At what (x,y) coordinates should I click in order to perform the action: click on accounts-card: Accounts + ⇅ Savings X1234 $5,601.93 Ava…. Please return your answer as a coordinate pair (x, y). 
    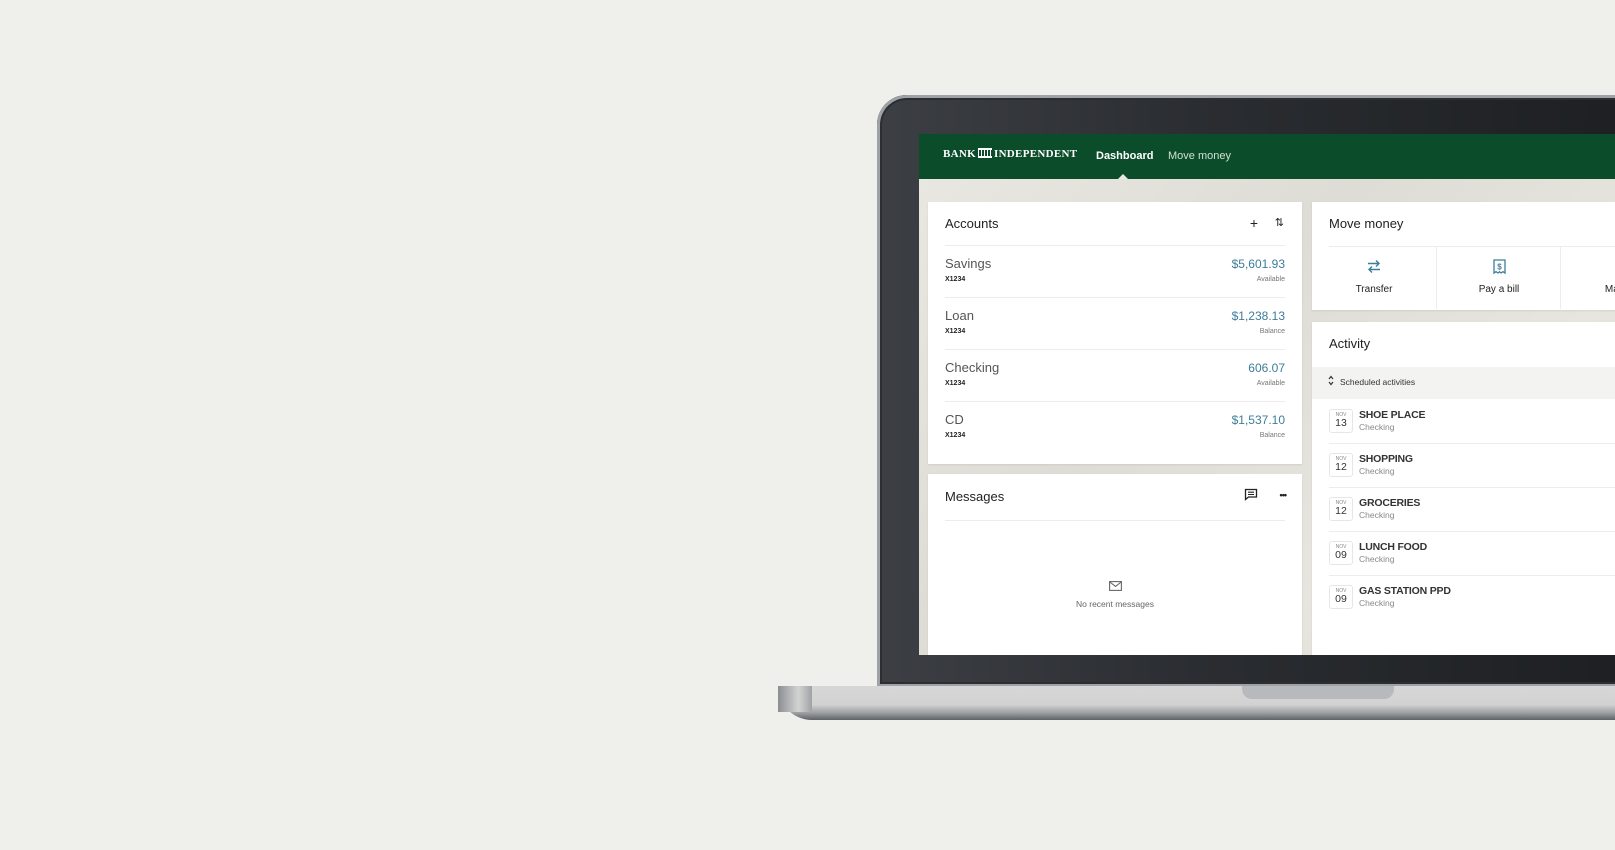
    Looking at the image, I should click on (1115, 333).